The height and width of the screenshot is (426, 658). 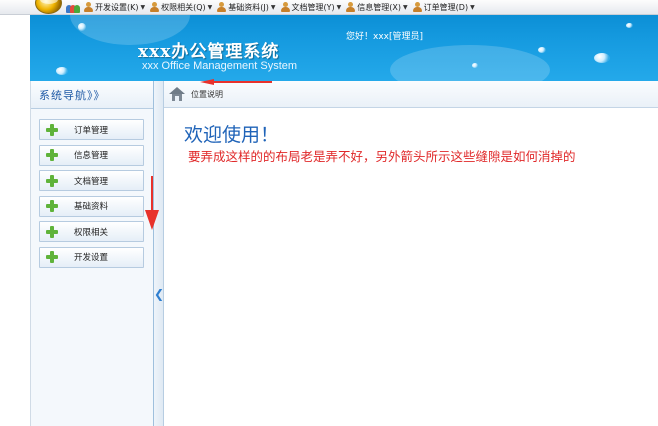 I want to click on sidebar-title: 系统导航》》, so click(x=72, y=95).